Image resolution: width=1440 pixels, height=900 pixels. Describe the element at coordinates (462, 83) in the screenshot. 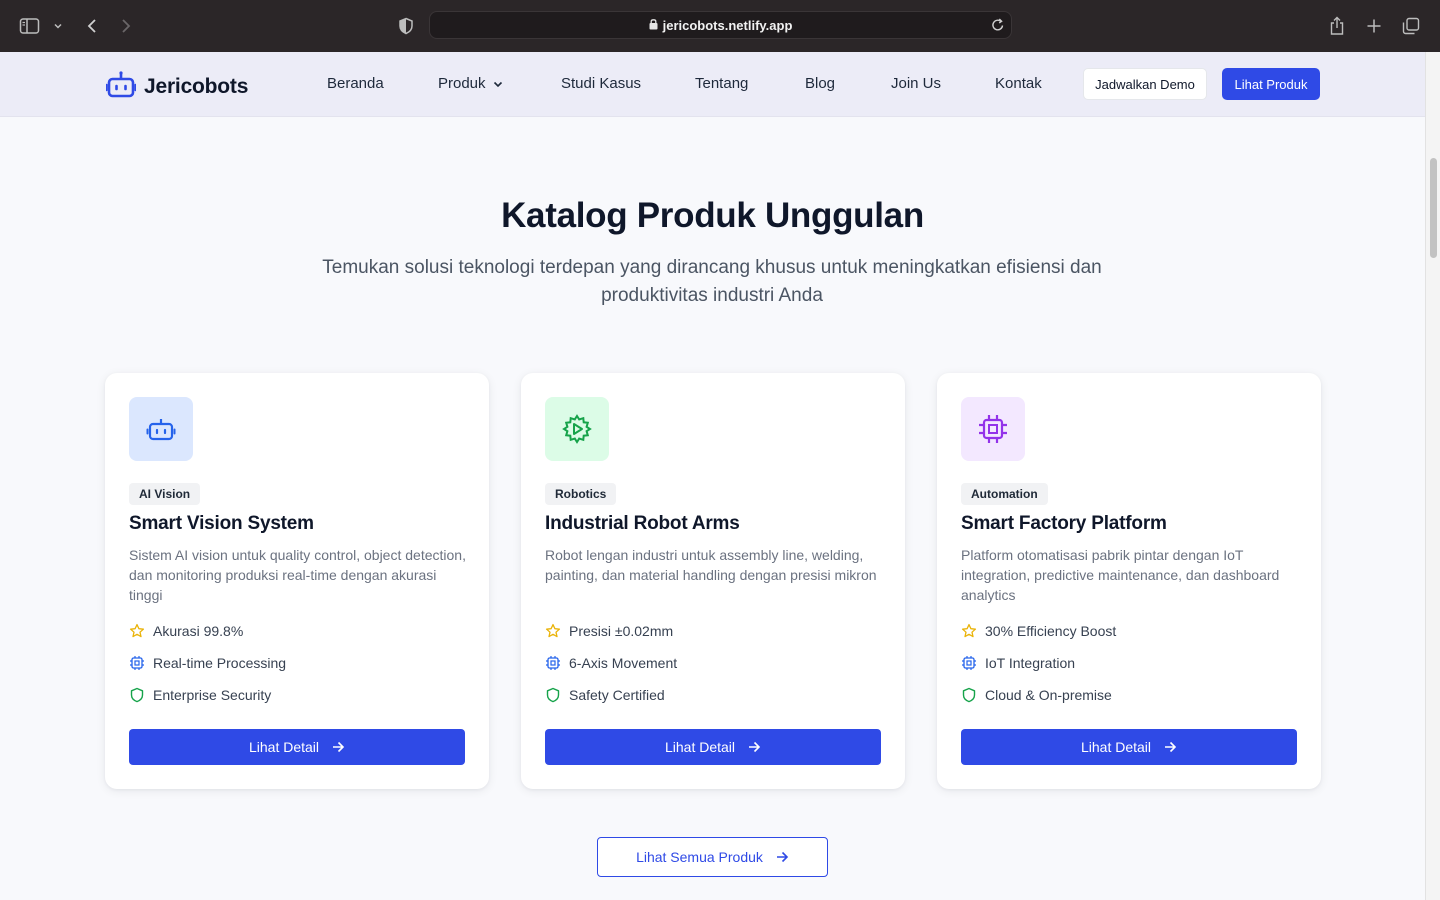

I see `nav-label: Produk` at that location.